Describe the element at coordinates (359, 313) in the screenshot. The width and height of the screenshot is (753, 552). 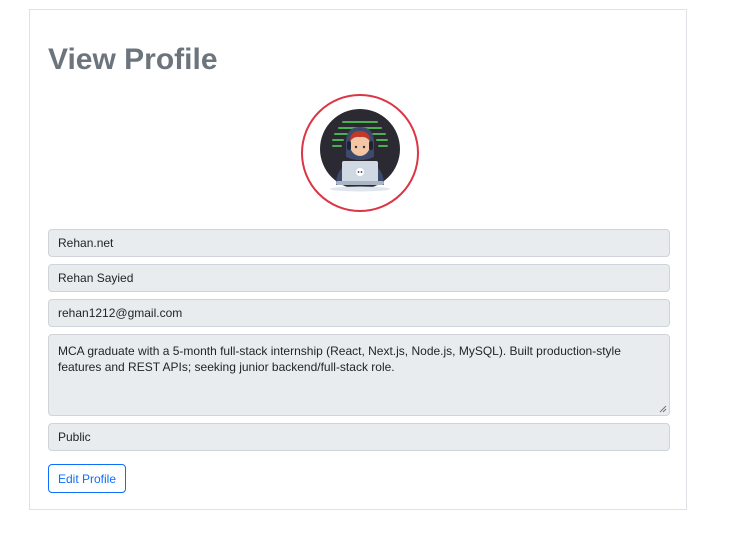
I see `email-field: rehan1212@gmail.com` at that location.